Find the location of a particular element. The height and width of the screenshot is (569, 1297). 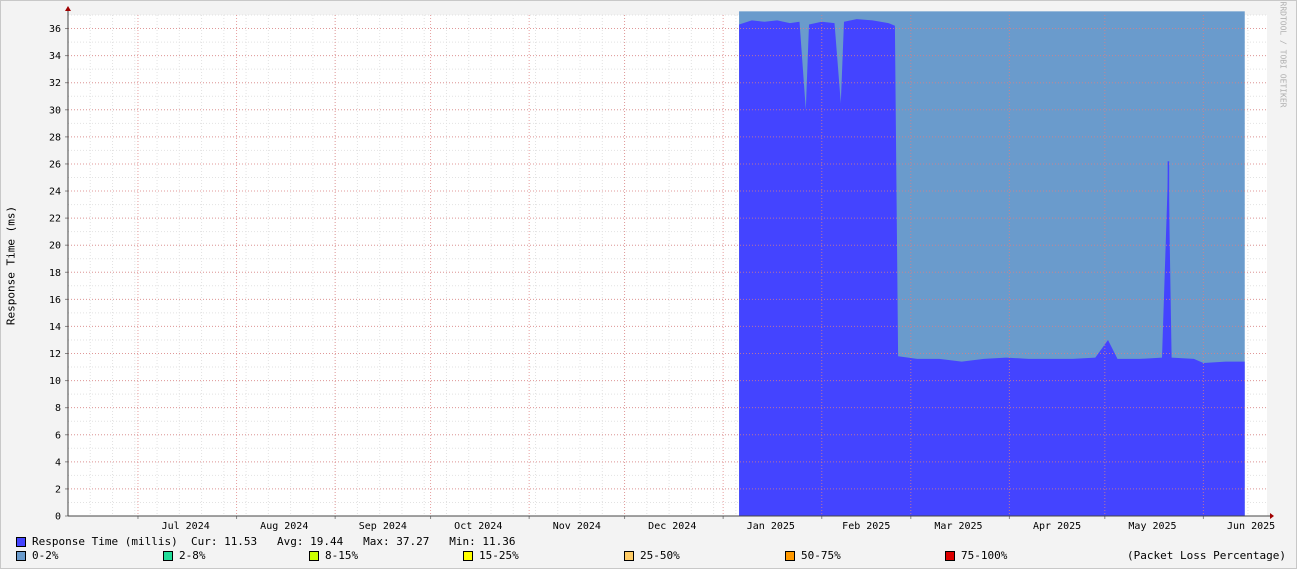

legend-item-packet-loss: 75-100% is located at coordinates (976, 555).